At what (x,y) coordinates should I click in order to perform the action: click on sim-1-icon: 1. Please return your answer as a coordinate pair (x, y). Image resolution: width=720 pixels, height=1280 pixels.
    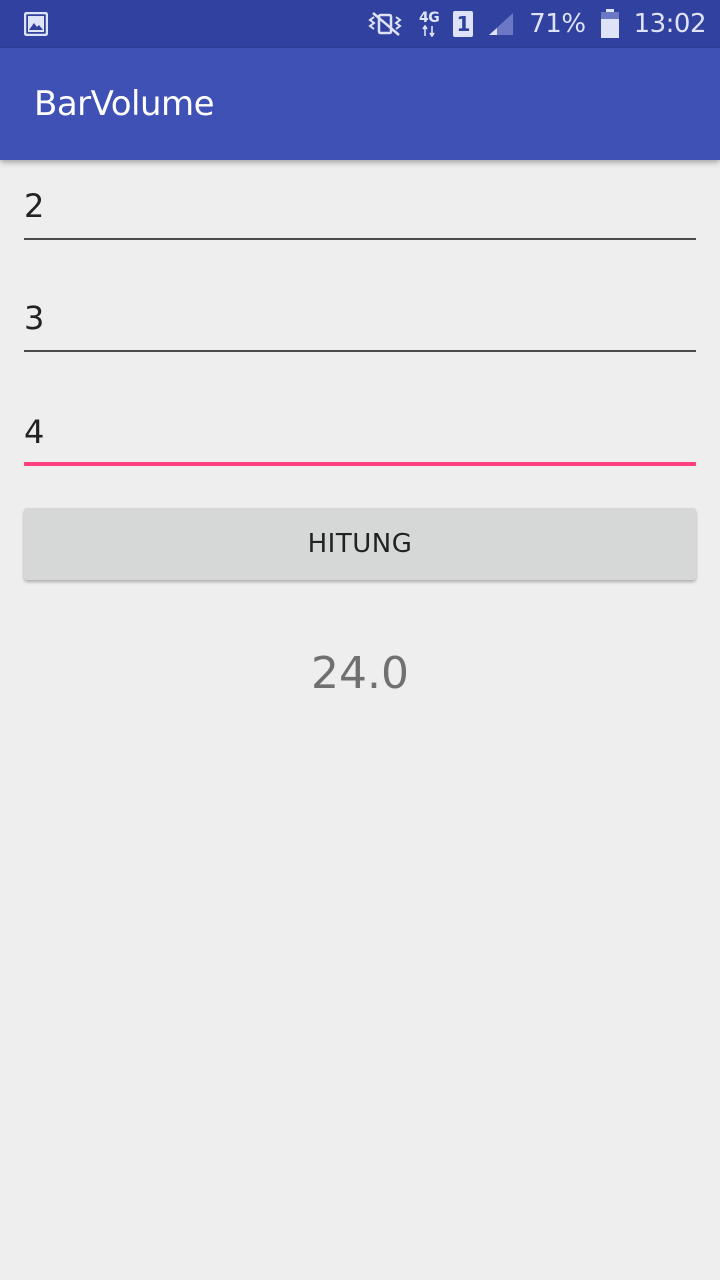
    Looking at the image, I should click on (463, 24).